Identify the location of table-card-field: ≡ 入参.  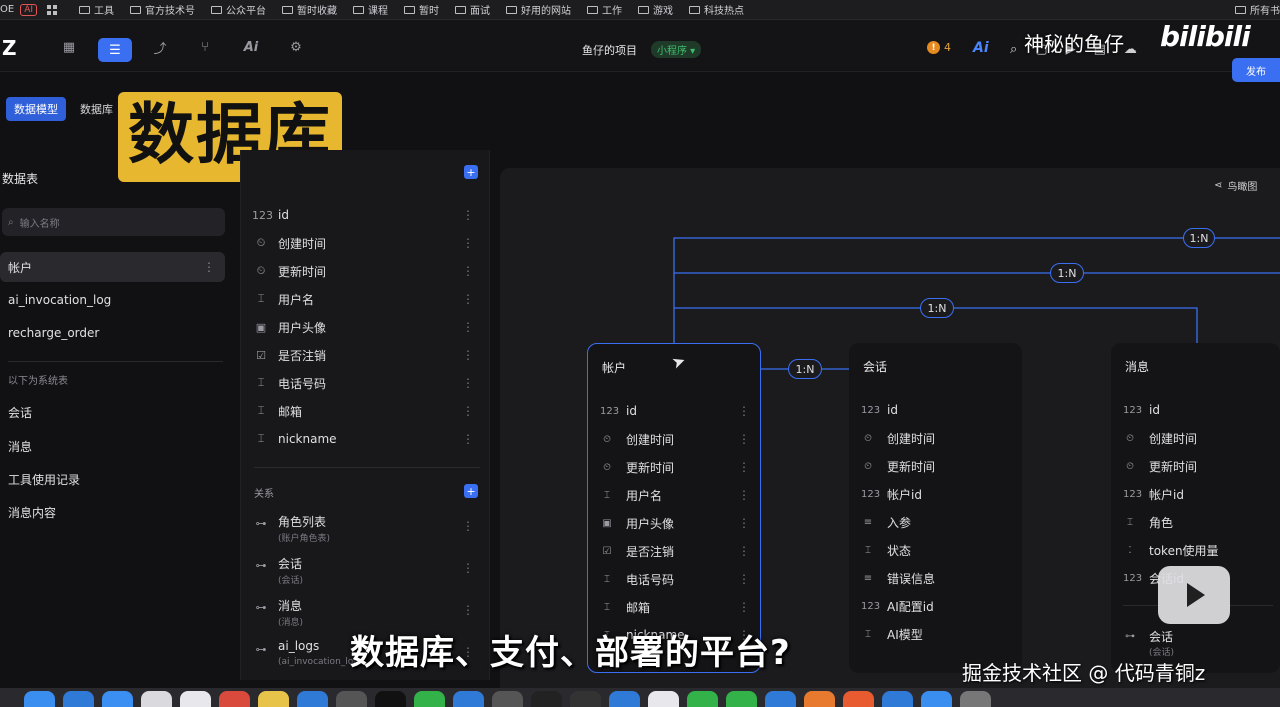
(936, 522).